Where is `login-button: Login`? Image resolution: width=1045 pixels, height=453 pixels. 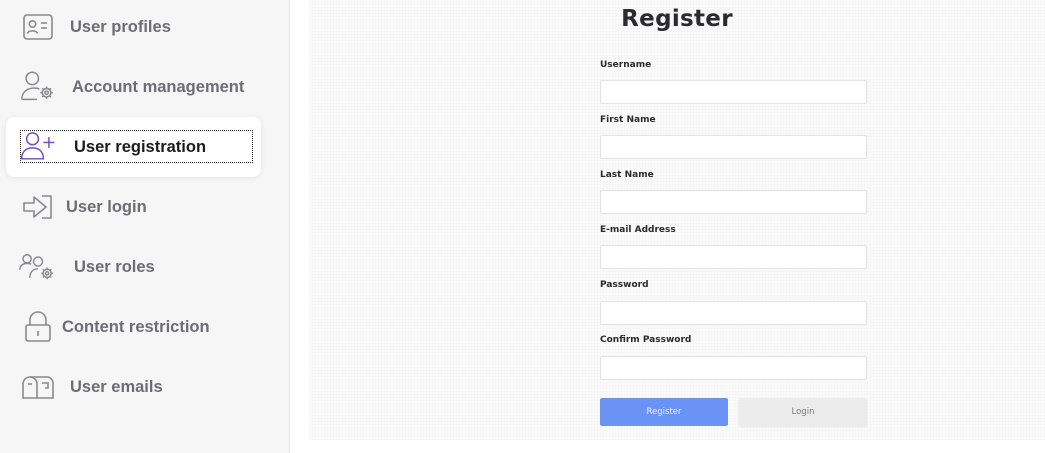
login-button: Login is located at coordinates (803, 412).